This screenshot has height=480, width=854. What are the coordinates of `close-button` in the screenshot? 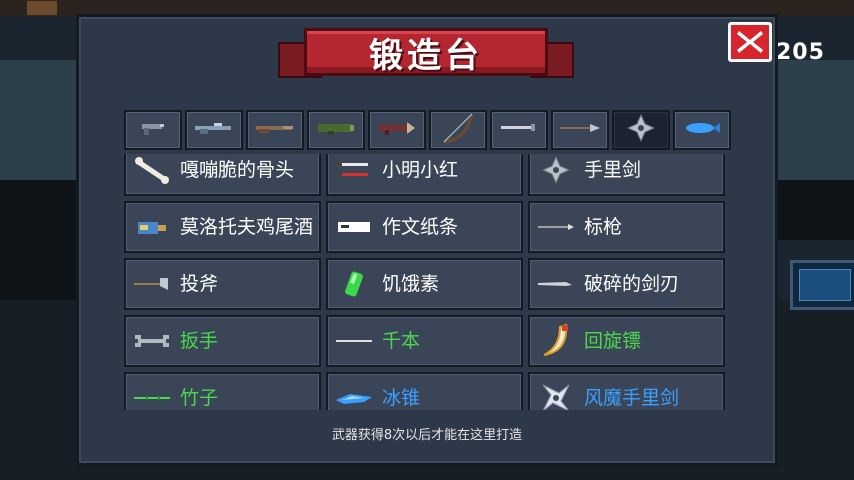 It's located at (750, 42).